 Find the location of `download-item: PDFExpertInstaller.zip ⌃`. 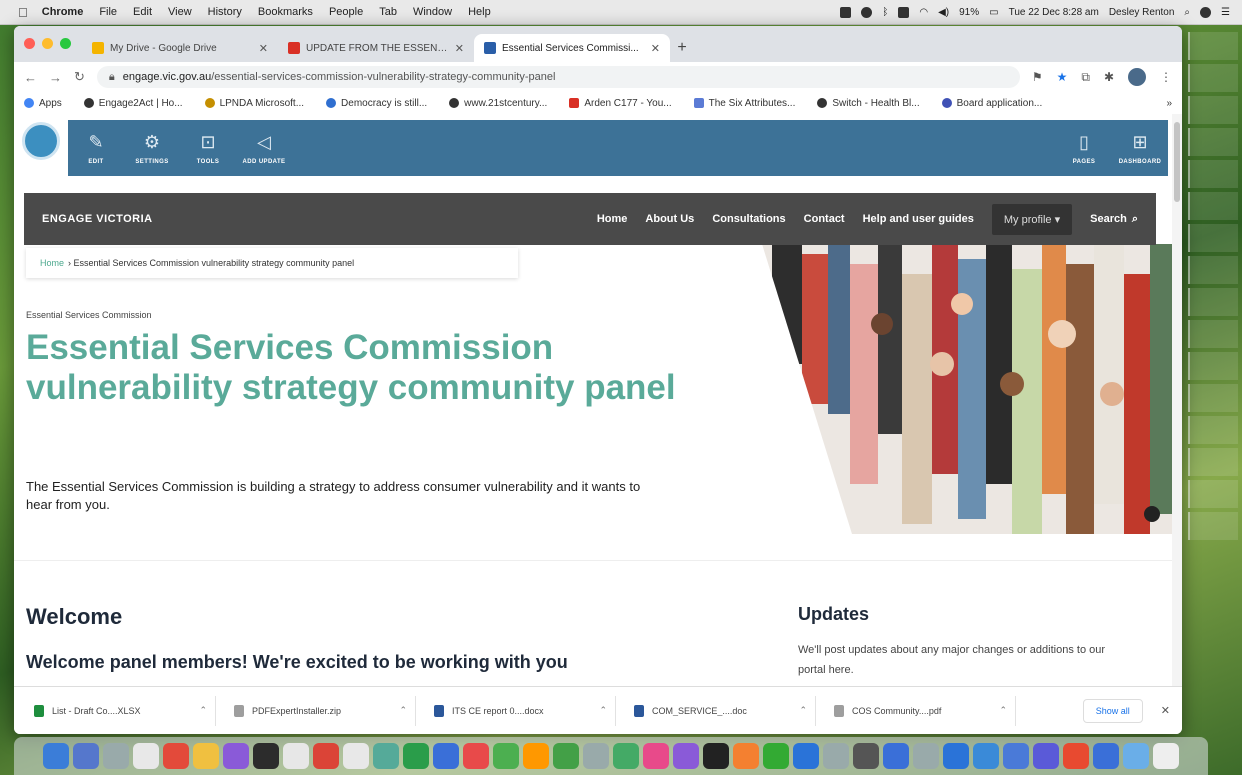

download-item: PDFExpertInstaller.zip ⌃ is located at coordinates (321, 710).